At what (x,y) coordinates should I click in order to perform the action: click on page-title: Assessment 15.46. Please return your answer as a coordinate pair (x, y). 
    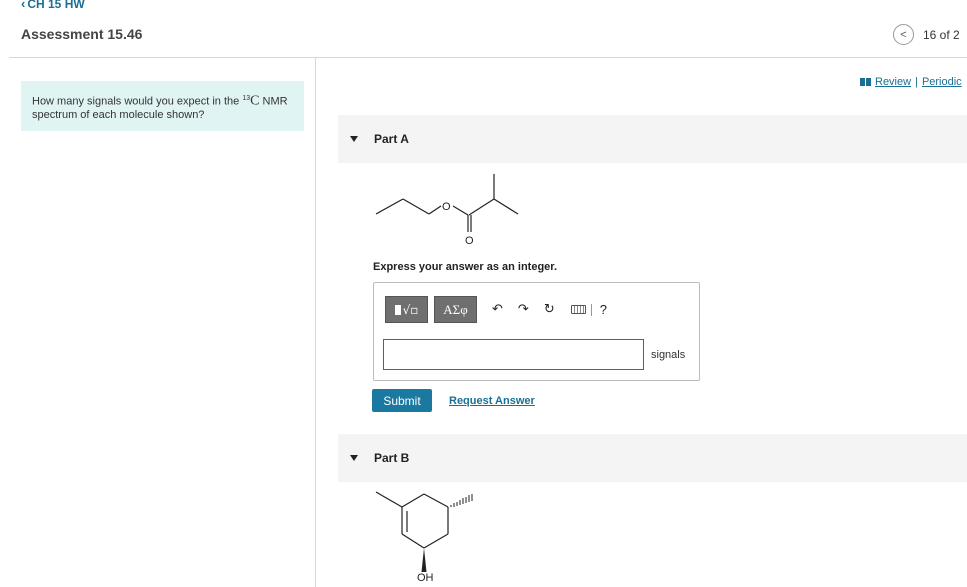
    Looking at the image, I should click on (82, 34).